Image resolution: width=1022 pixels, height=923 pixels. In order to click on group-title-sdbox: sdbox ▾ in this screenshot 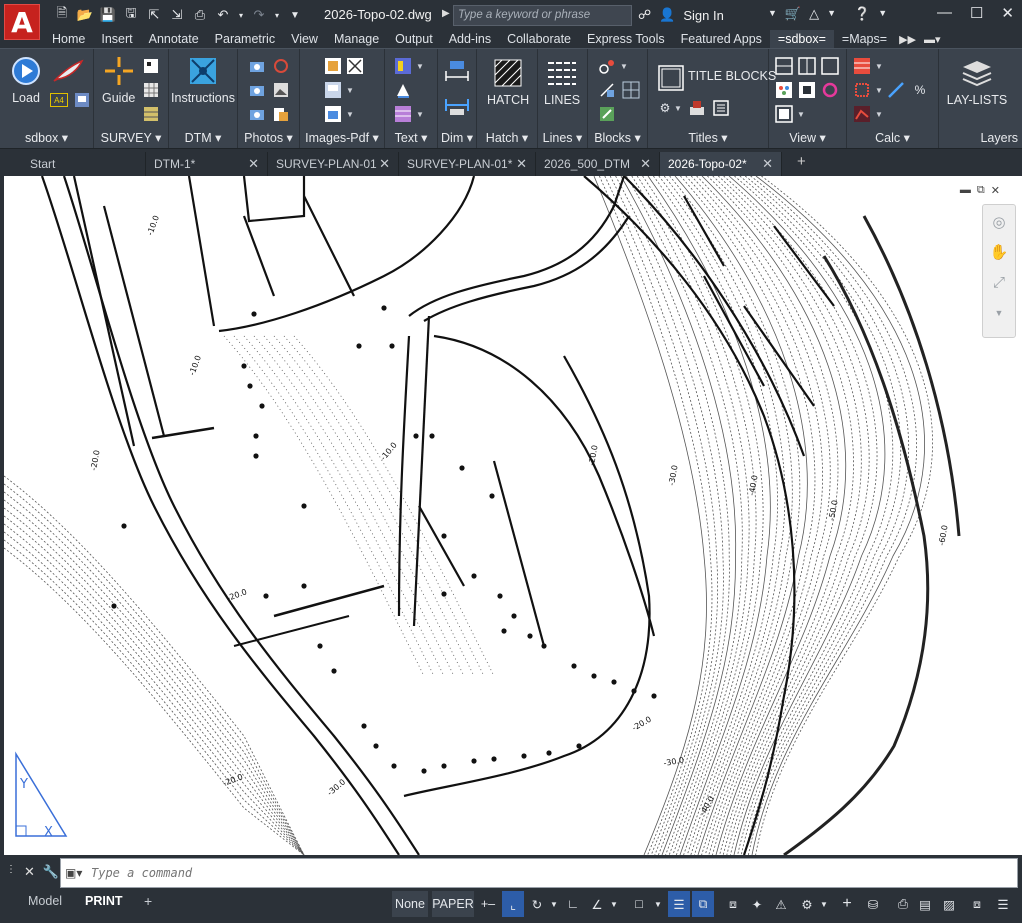, I will do `click(46, 137)`.